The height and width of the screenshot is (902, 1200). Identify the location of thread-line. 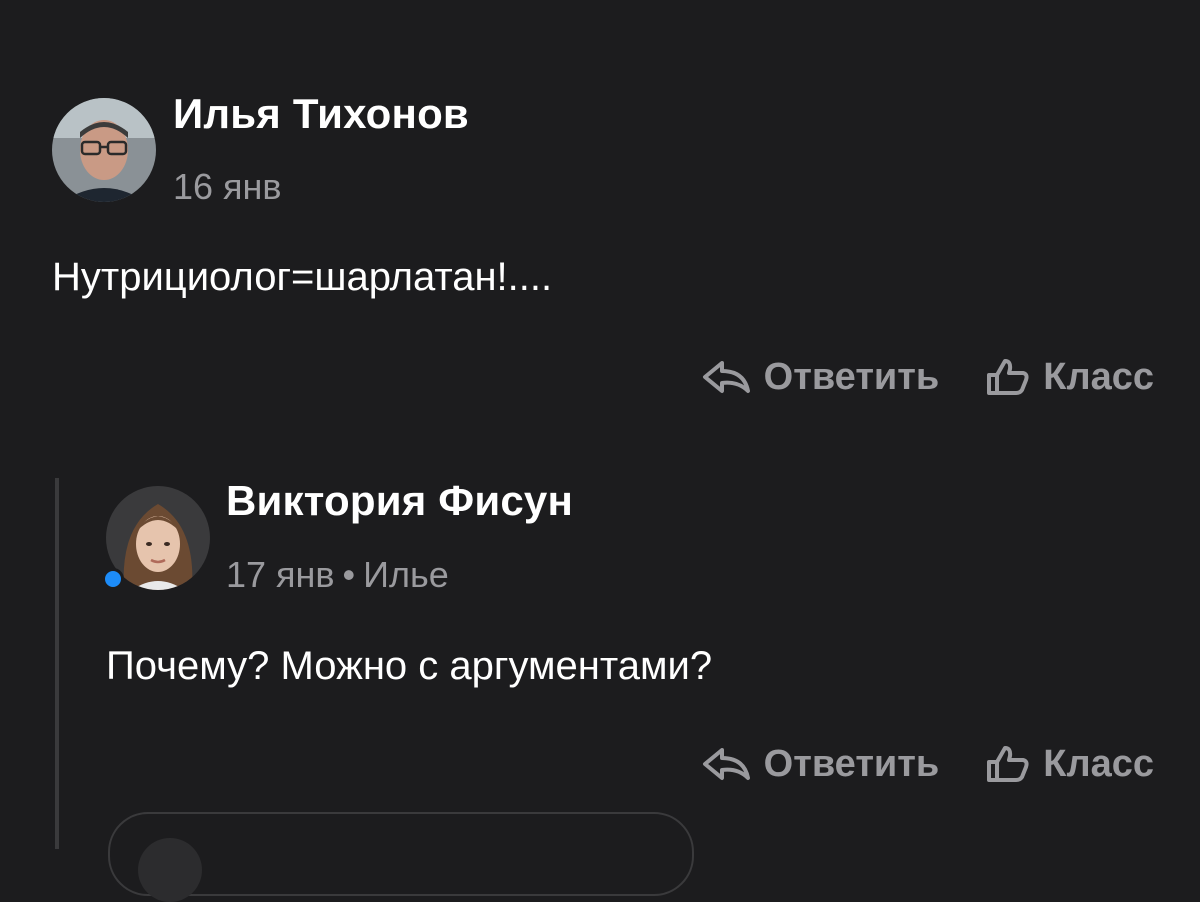
(57, 663).